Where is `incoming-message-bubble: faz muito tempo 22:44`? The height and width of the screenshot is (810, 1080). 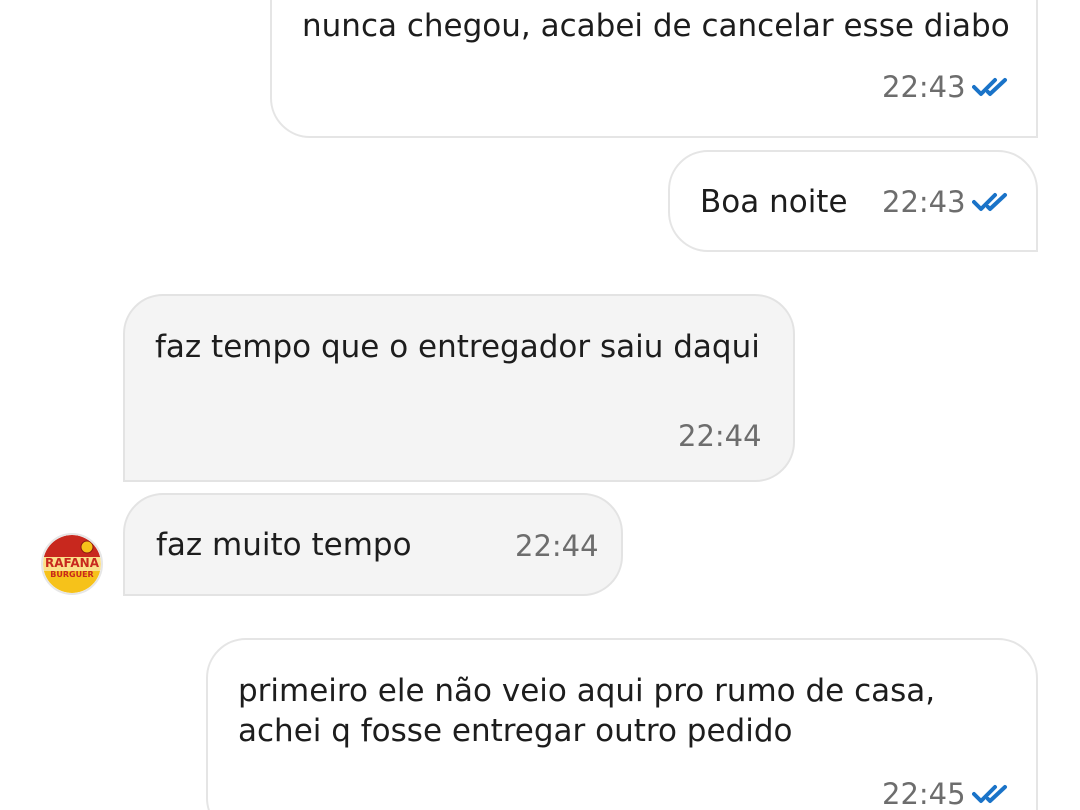 incoming-message-bubble: faz muito tempo 22:44 is located at coordinates (373, 544).